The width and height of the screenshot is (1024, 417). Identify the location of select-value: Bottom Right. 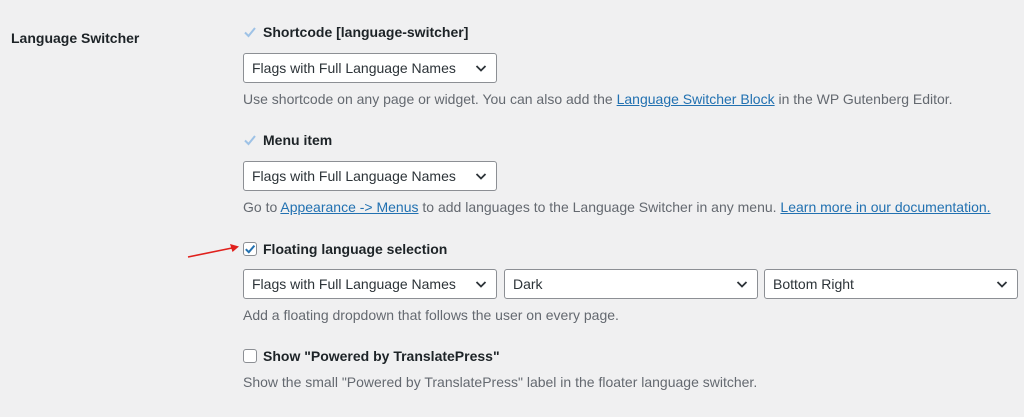
(813, 284).